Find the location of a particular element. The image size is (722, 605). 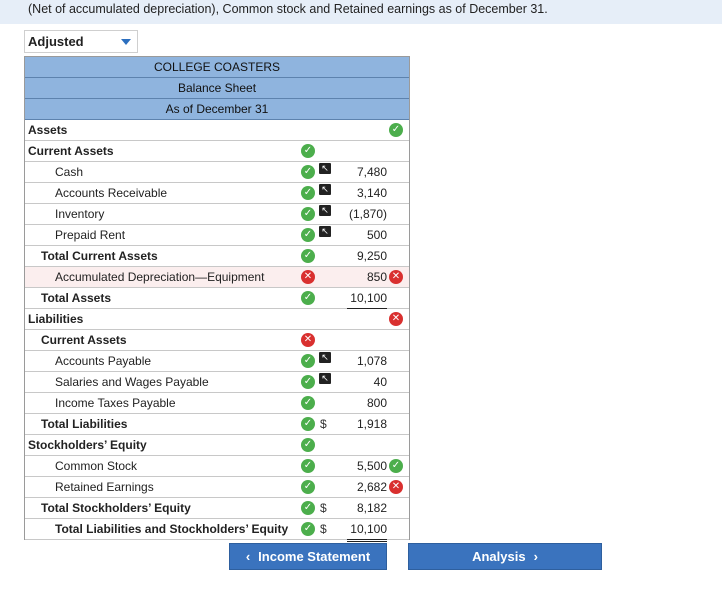

row-label: Total Assets is located at coordinates (76, 298).